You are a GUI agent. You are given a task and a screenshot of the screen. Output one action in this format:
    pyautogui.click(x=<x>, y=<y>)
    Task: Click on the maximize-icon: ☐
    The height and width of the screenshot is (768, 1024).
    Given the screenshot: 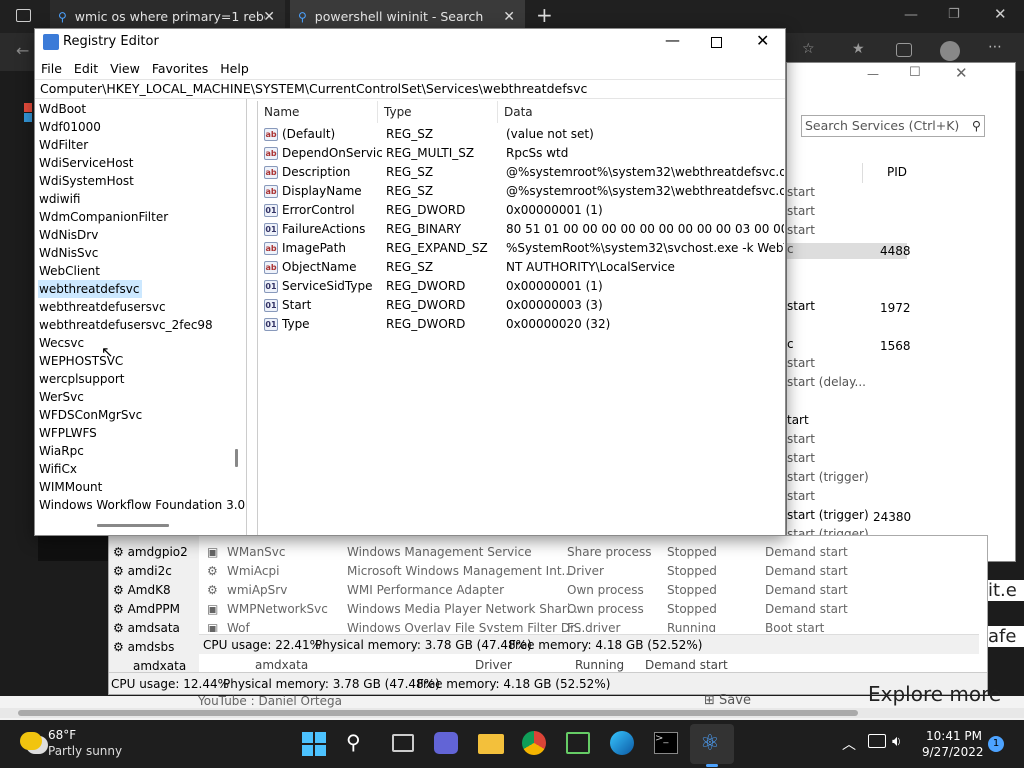 What is the action you would take?
    pyautogui.click(x=915, y=72)
    